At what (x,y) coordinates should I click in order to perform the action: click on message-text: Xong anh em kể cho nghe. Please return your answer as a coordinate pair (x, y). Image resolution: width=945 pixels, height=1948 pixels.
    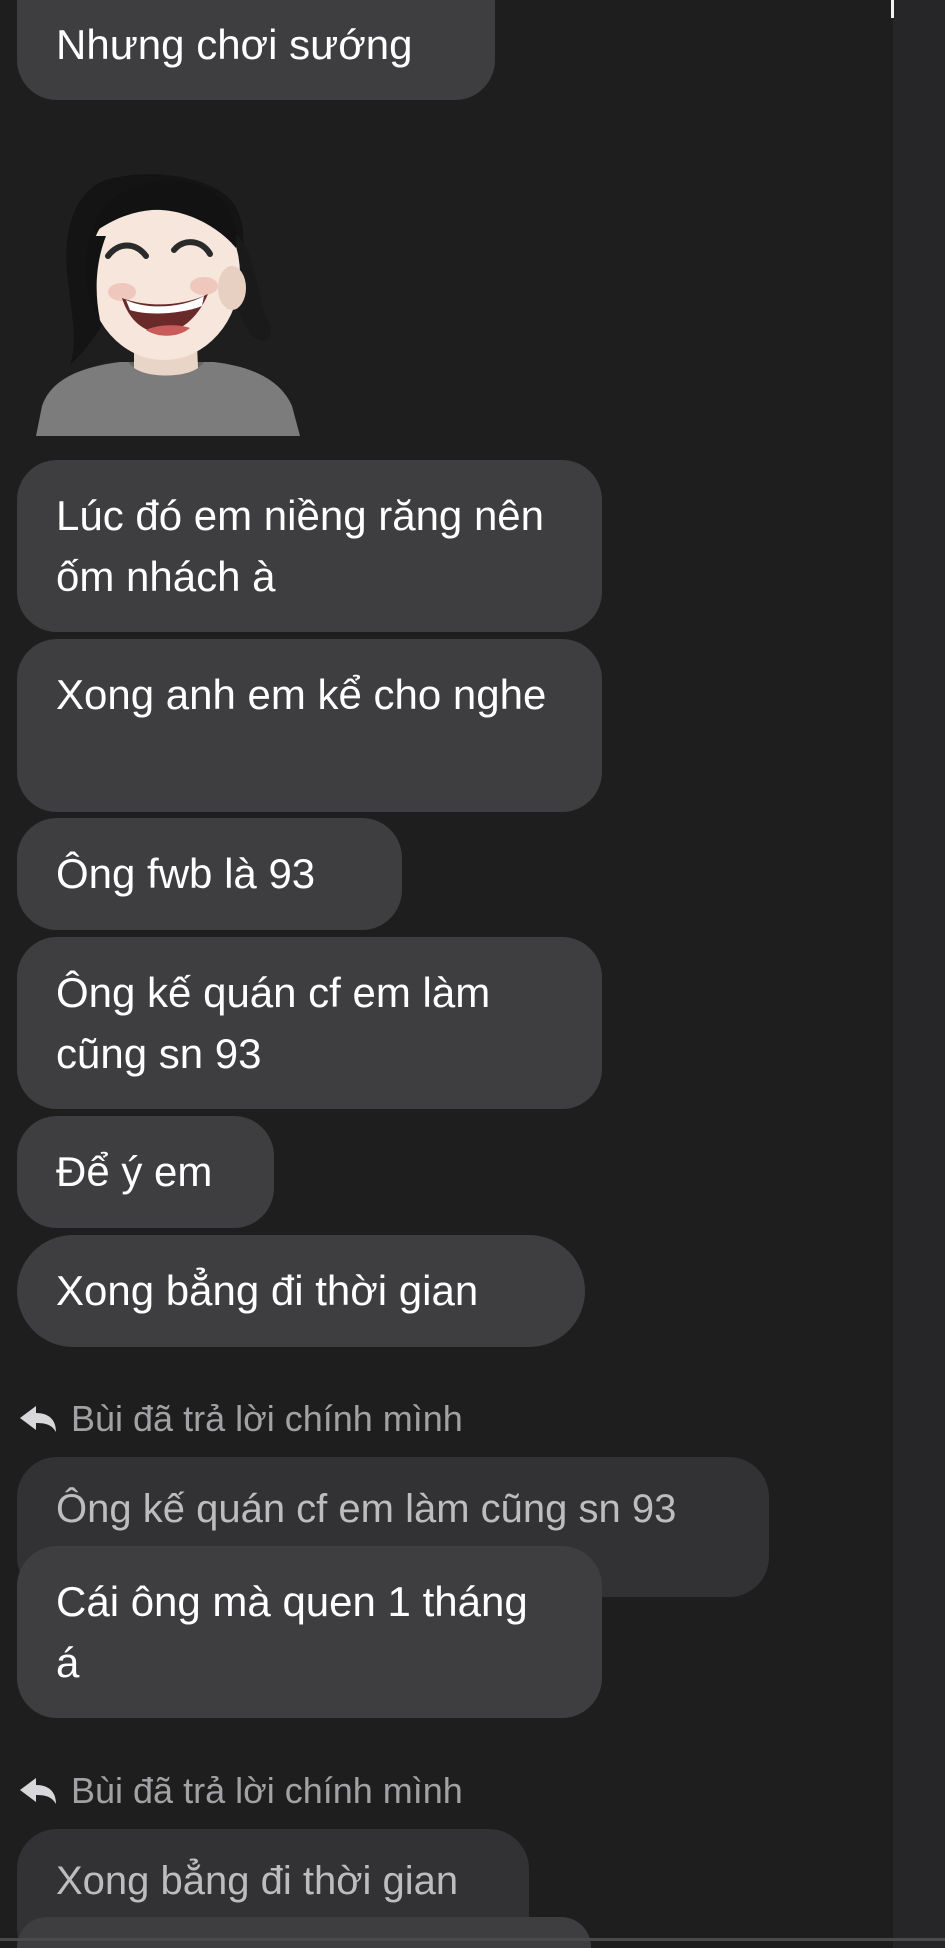
    Looking at the image, I should click on (301, 694).